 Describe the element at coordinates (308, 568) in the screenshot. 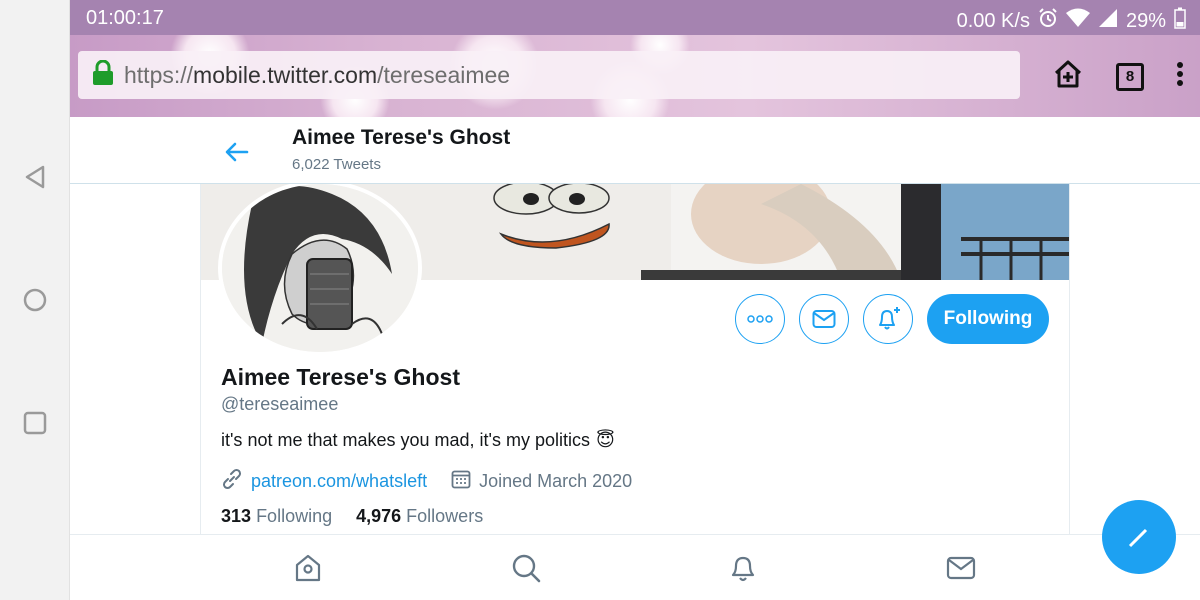

I see `home-icon` at that location.